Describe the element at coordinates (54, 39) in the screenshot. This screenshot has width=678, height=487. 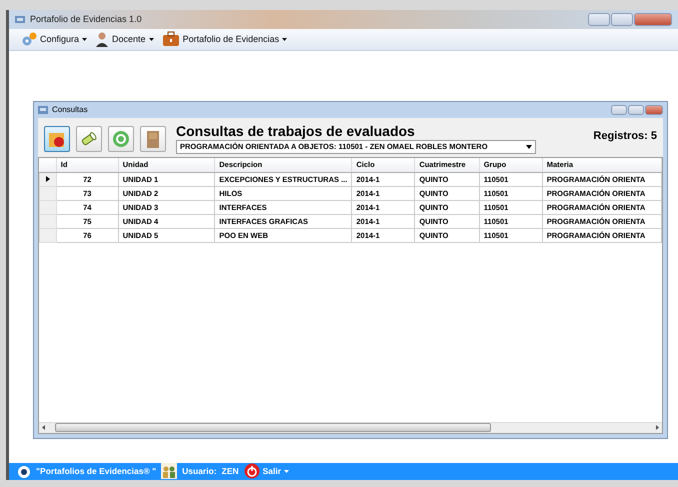
I see `menu-item: Configura` at that location.